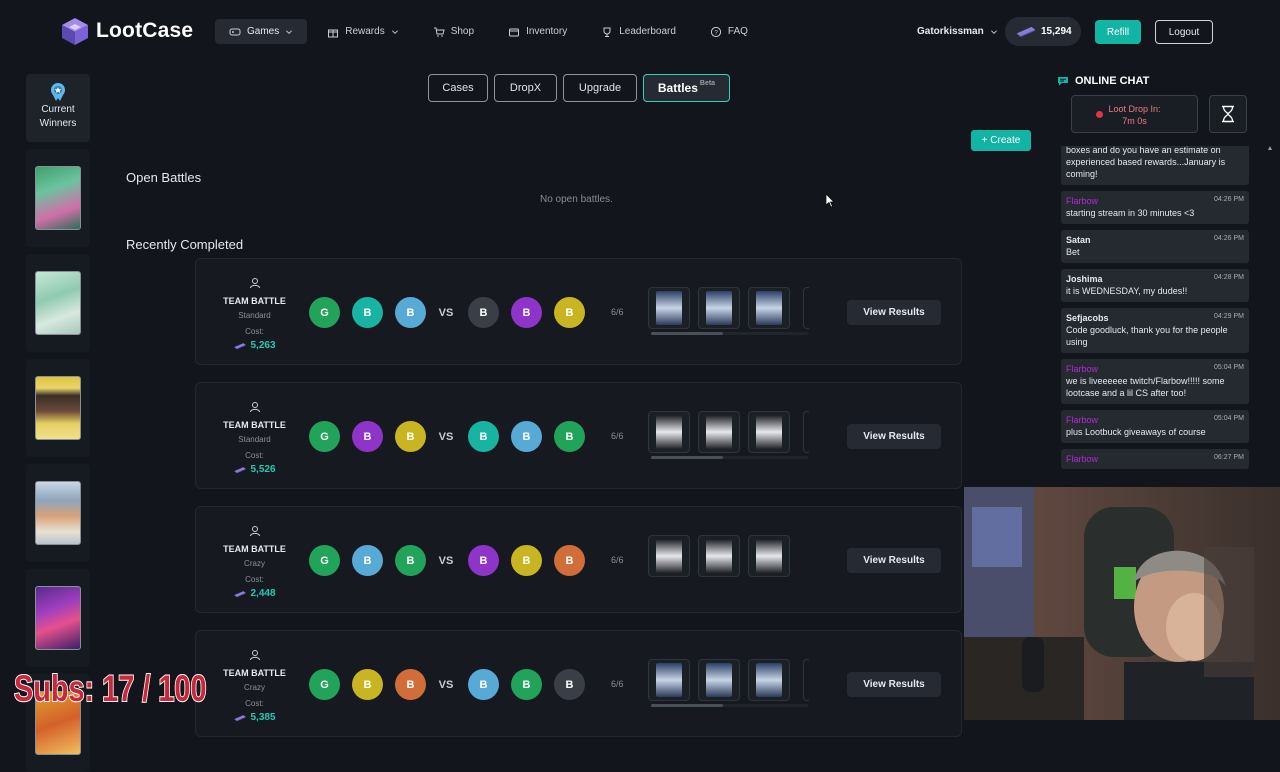 This screenshot has width=1280, height=772. Describe the element at coordinates (1084, 279) in the screenshot. I see `chat-username: Joshima` at that location.